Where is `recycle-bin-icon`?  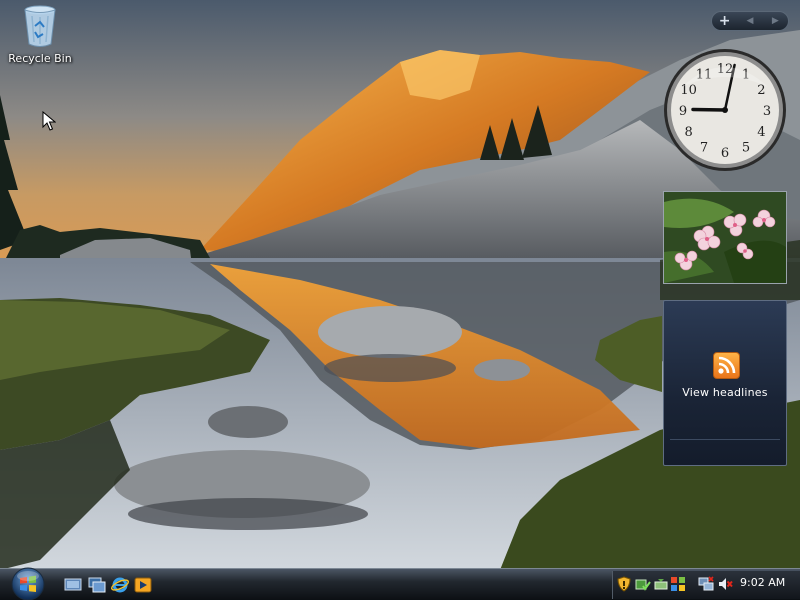
recycle-bin-icon is located at coordinates (40, 26).